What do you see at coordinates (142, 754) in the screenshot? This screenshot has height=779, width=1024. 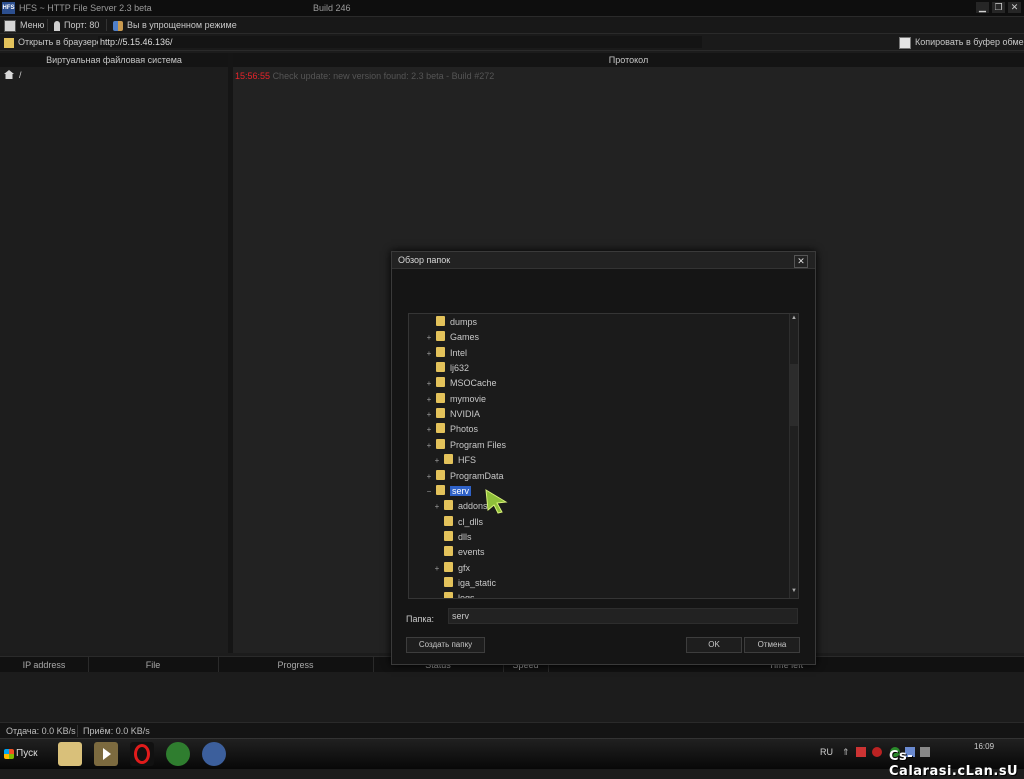 I see `opera-icon` at bounding box center [142, 754].